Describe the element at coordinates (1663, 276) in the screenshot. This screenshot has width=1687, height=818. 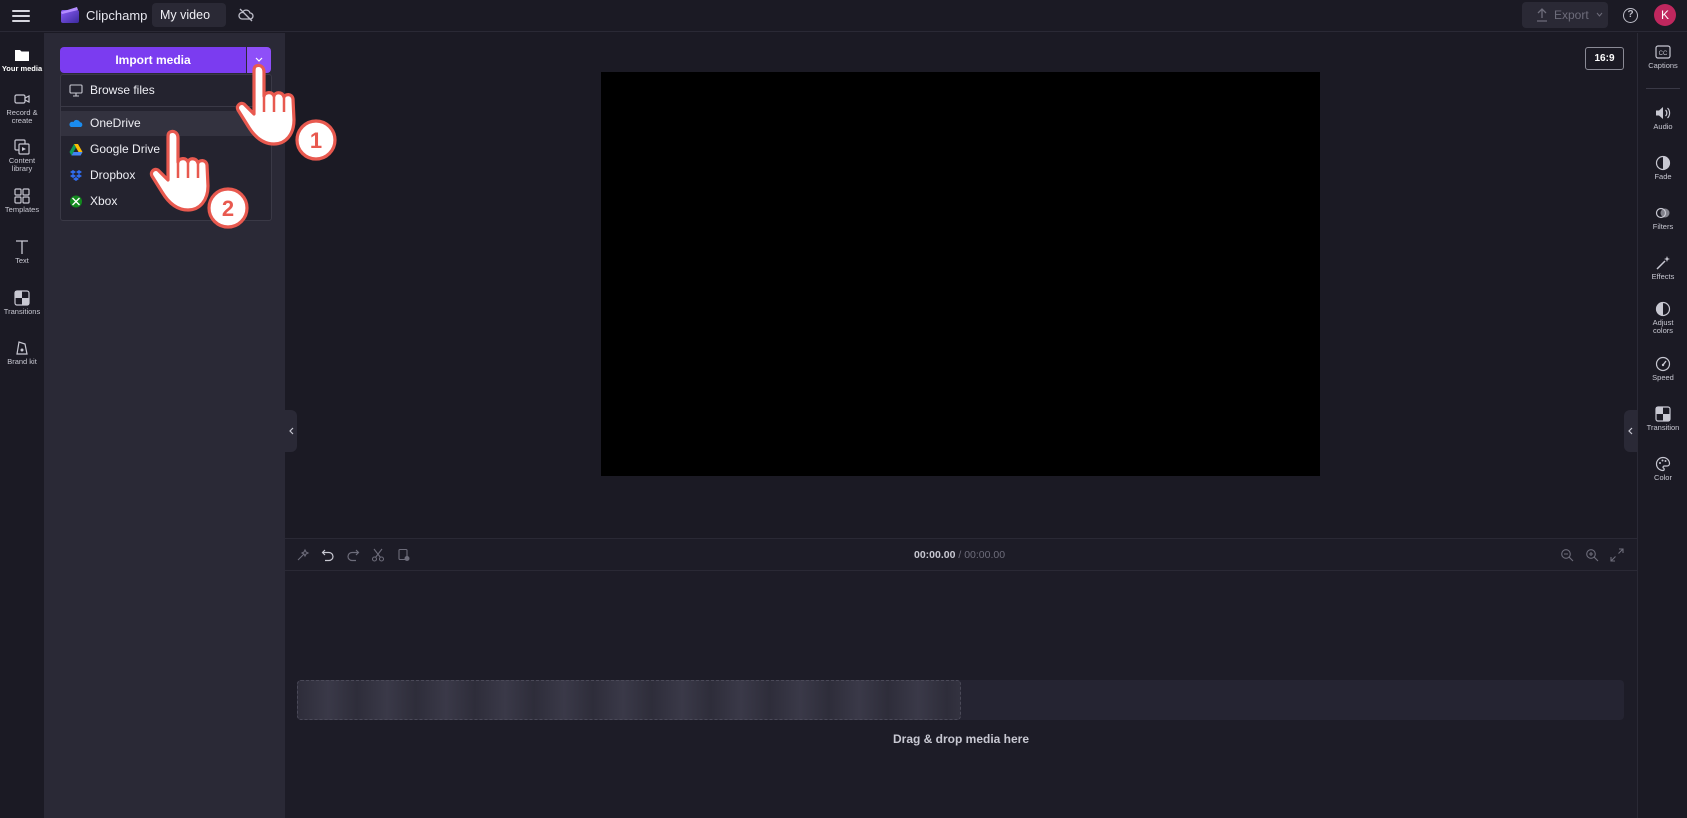
I see `prop-label: Effects` at that location.